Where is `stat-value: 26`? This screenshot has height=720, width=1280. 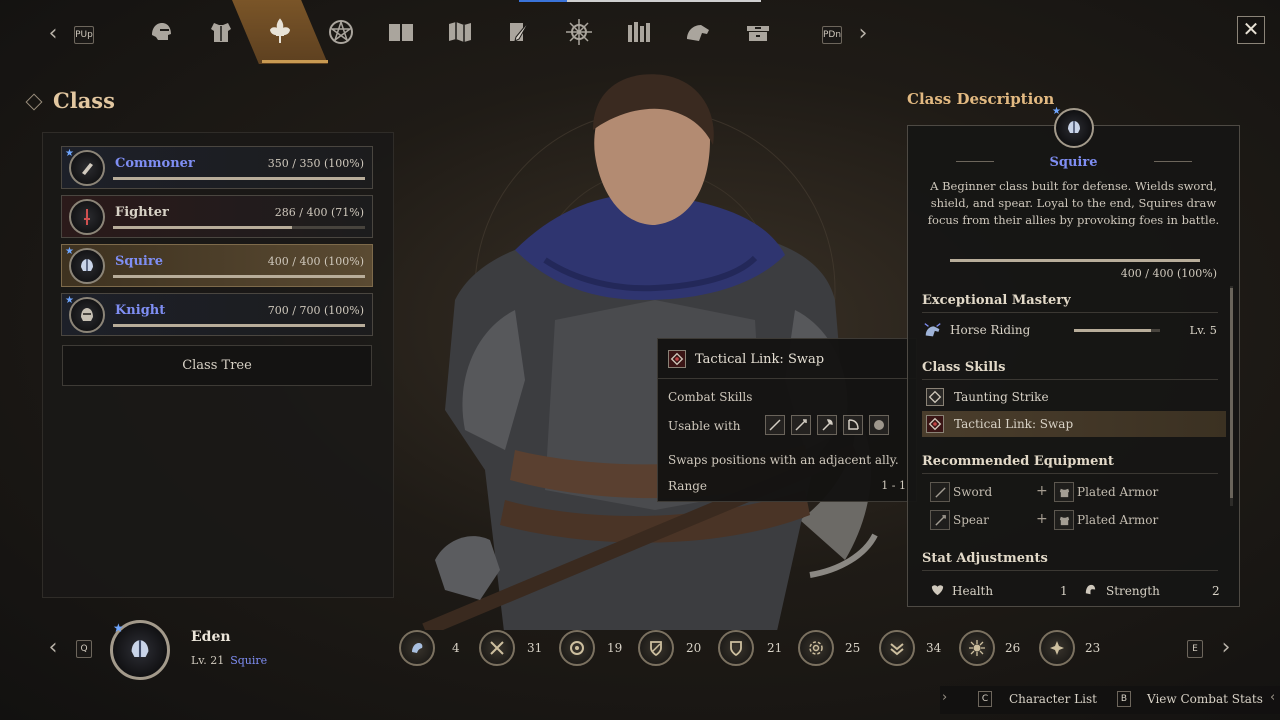 stat-value: 26 is located at coordinates (1013, 648).